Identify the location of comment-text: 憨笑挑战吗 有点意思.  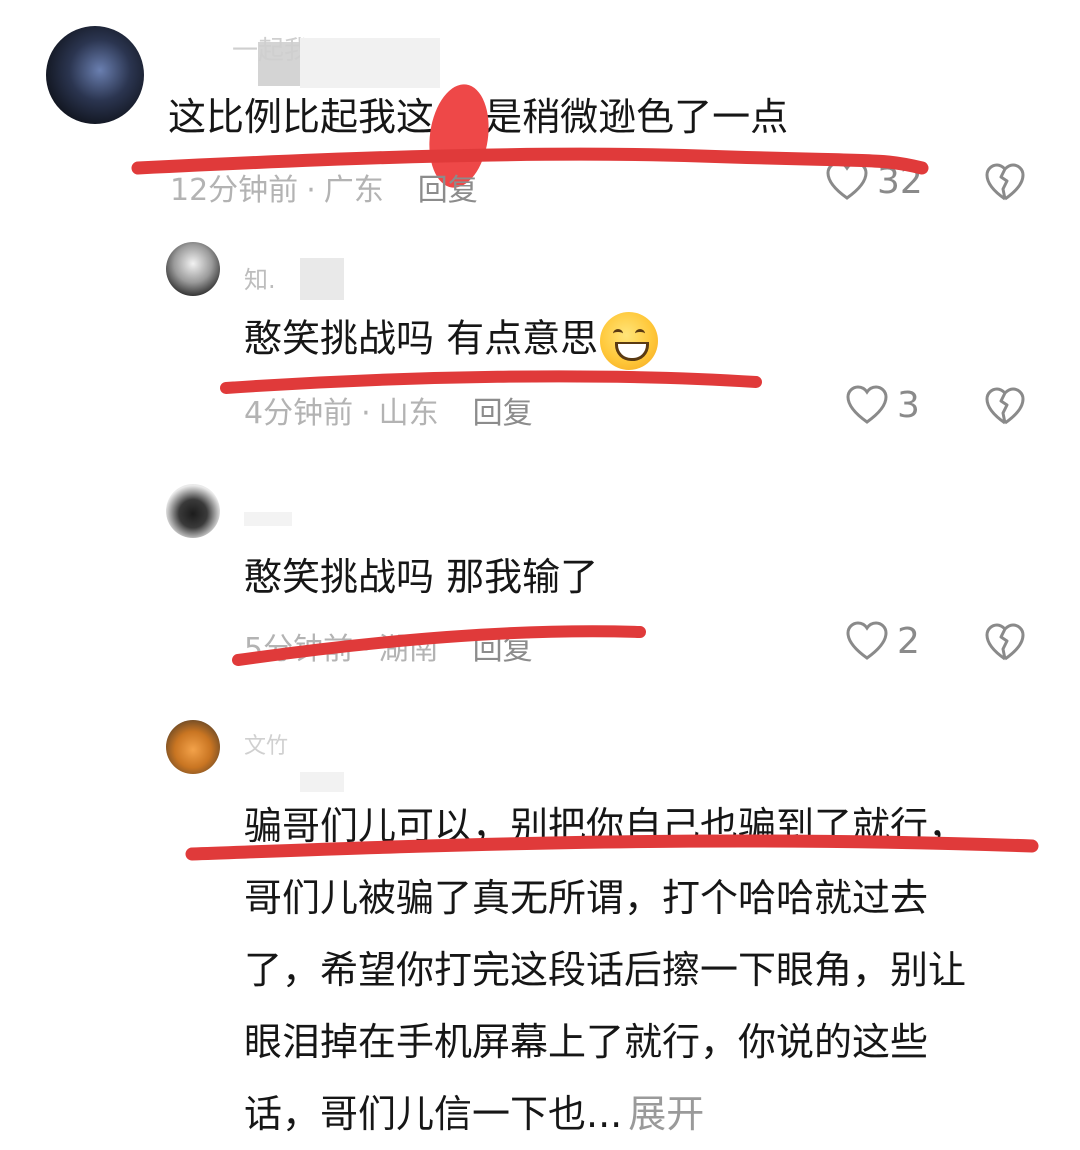
(451, 341).